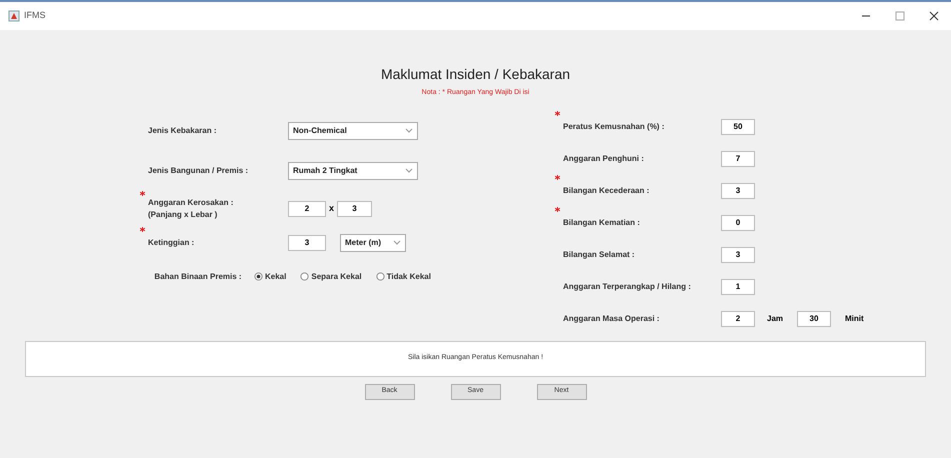  I want to click on field-label: Jenis Kebakaran :, so click(183, 130).